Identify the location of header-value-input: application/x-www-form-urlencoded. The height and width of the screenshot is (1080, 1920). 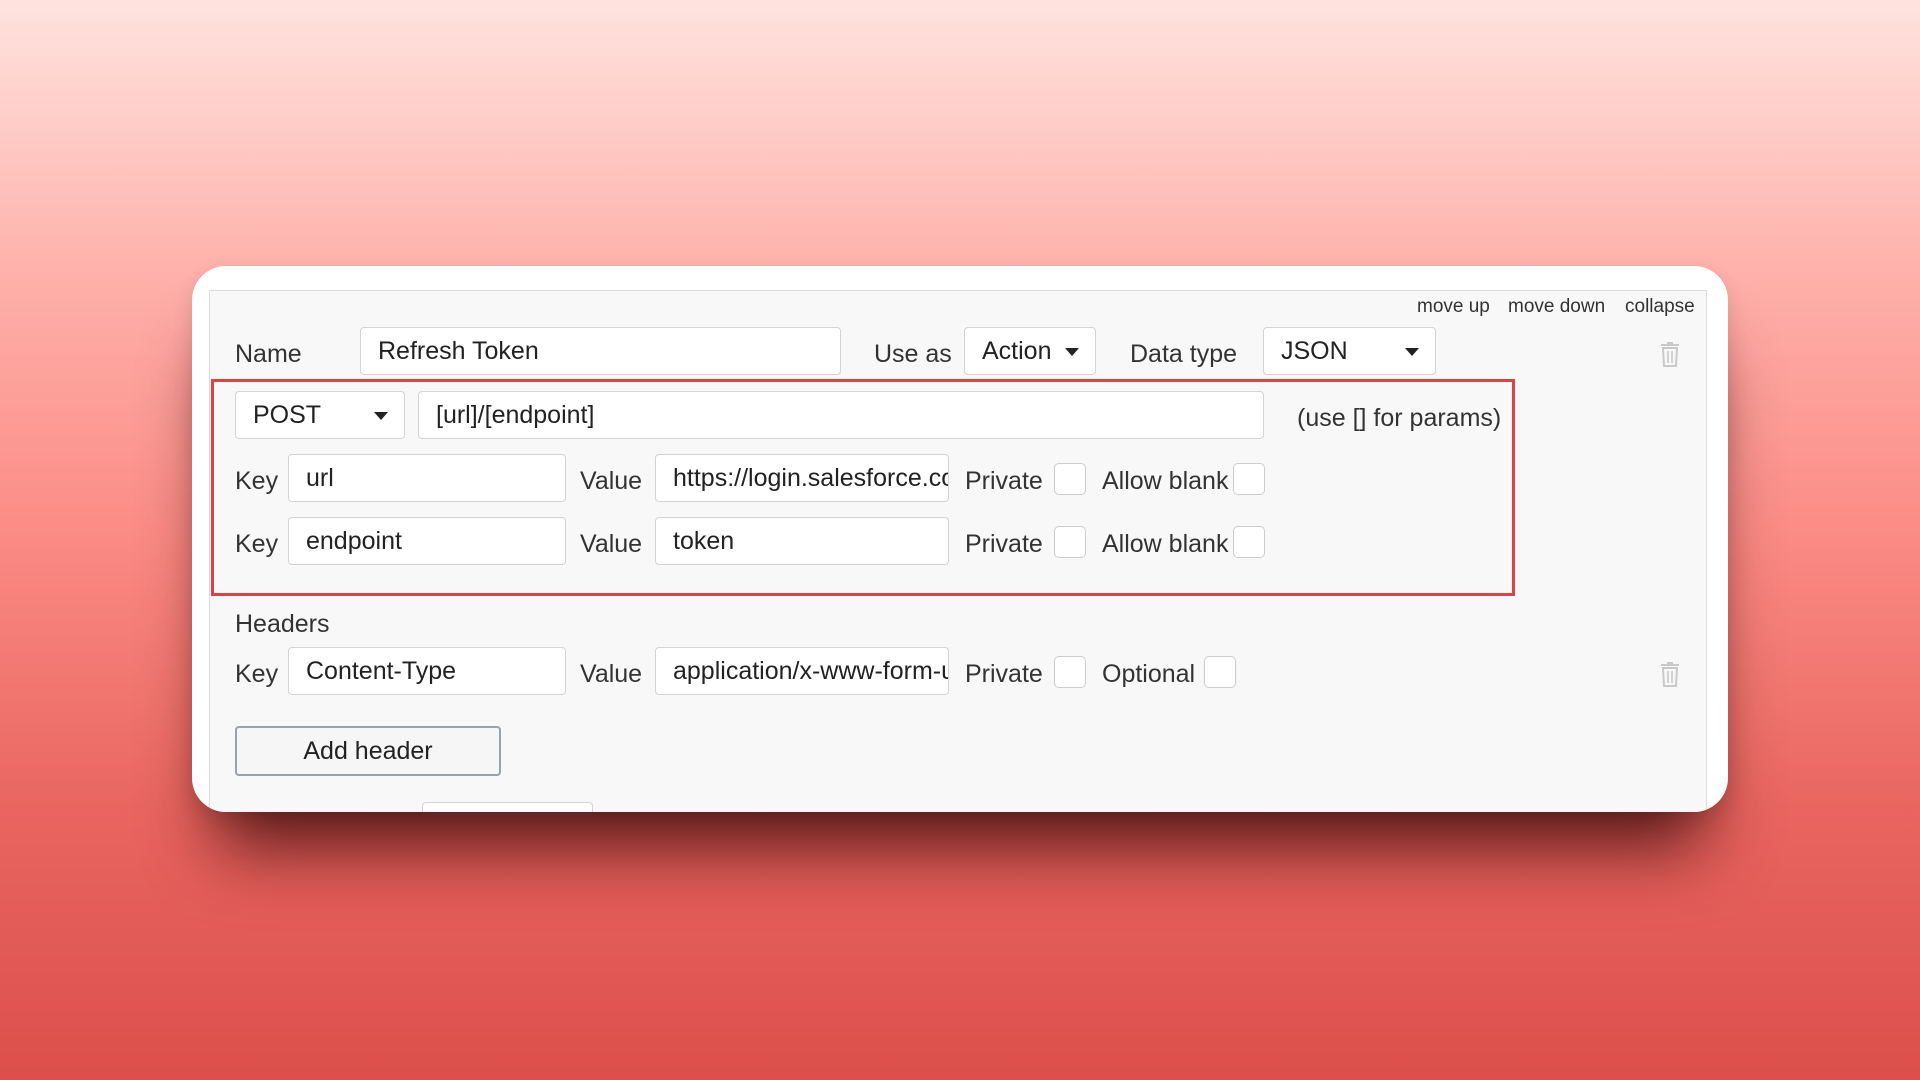
(802, 671).